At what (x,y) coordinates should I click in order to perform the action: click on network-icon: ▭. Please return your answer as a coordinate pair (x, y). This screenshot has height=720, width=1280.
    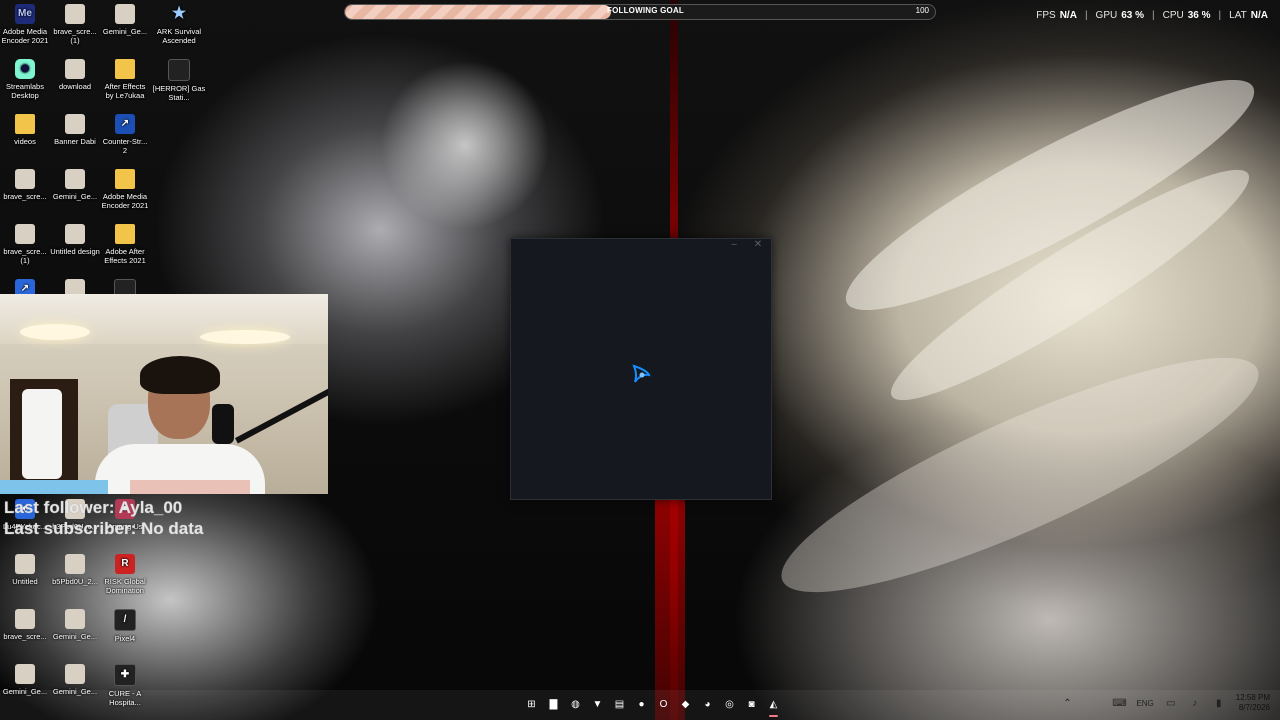
    Looking at the image, I should click on (1171, 703).